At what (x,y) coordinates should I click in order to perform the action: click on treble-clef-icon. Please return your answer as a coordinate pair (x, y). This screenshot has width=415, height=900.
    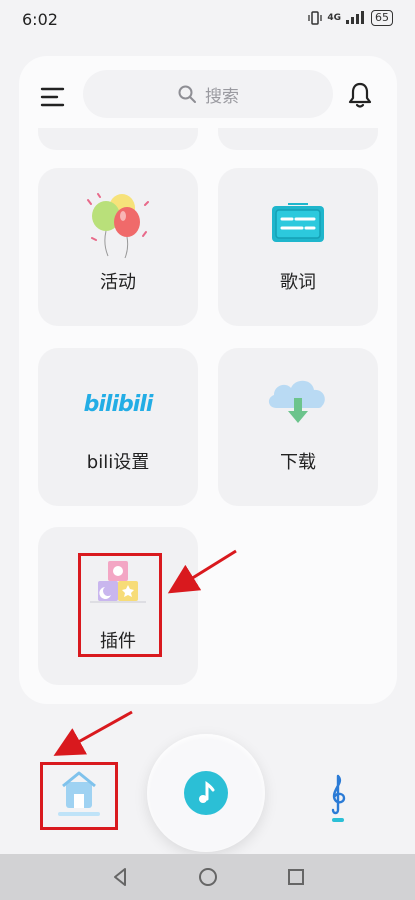
    Looking at the image, I should click on (338, 799).